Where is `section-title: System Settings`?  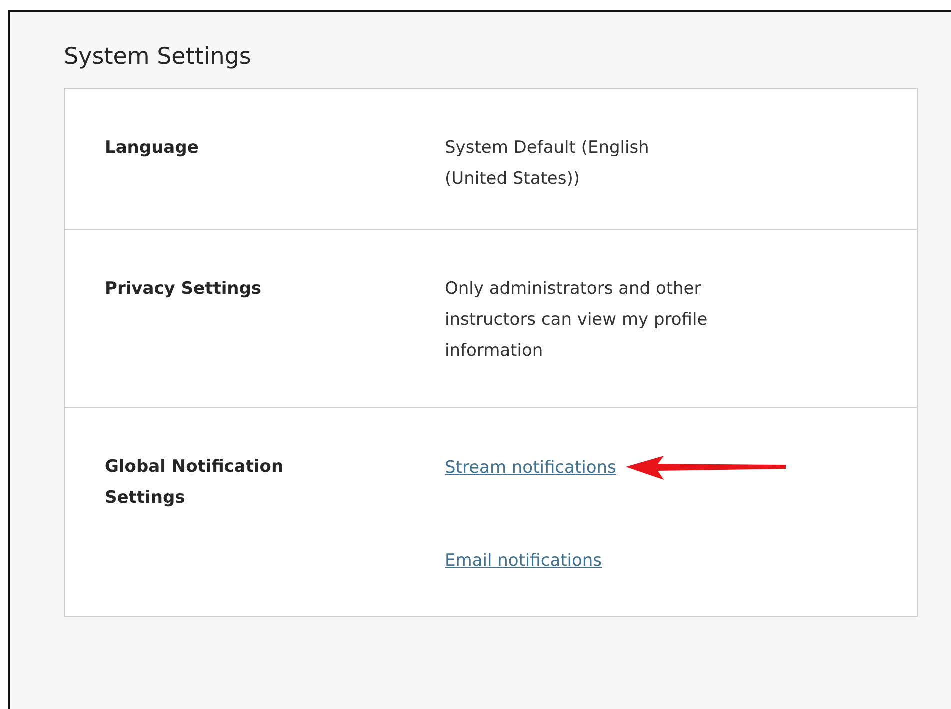 section-title: System Settings is located at coordinates (158, 57).